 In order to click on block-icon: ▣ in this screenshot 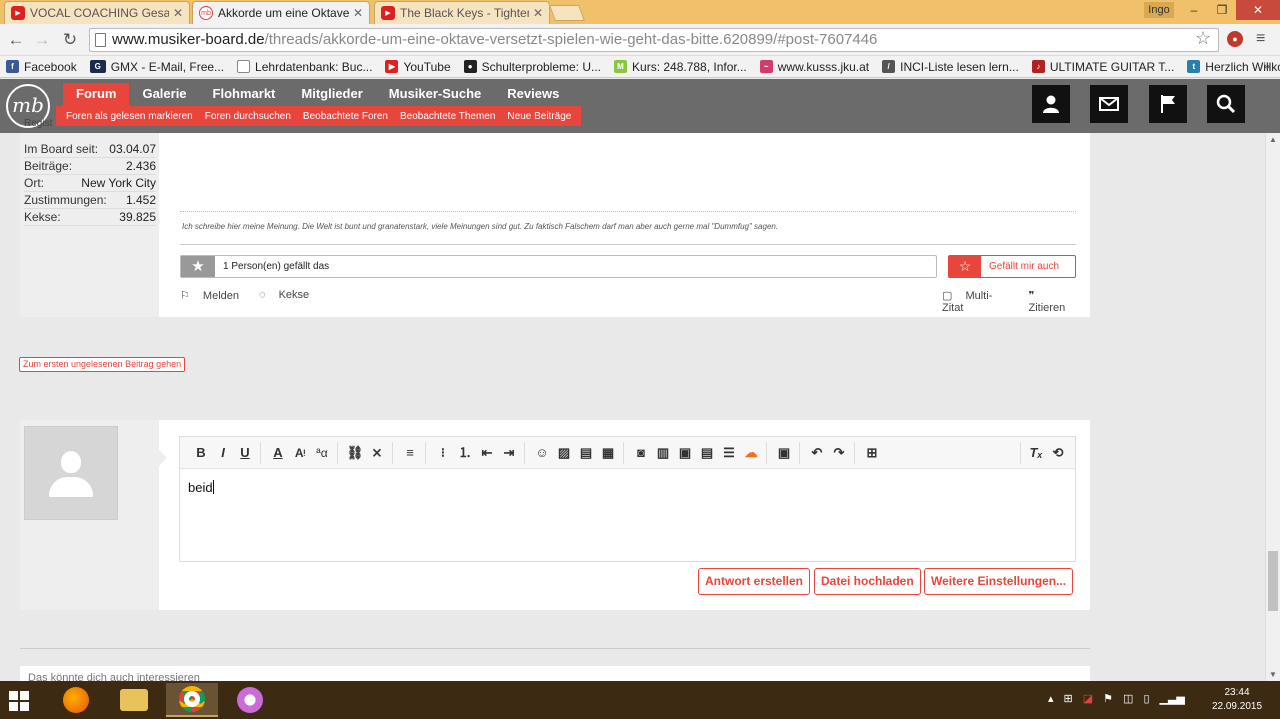, I will do `click(685, 453)`.